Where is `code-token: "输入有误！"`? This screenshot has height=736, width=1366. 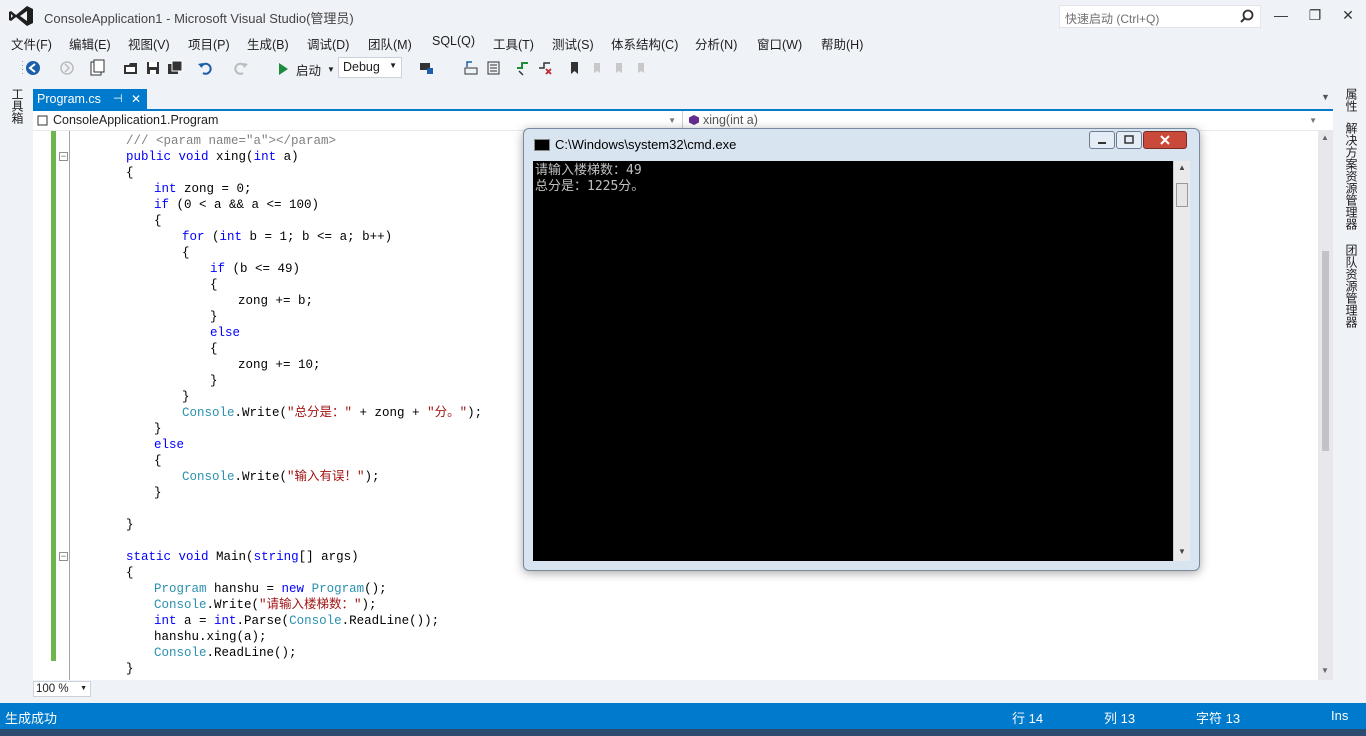
code-token: "输入有误！" is located at coordinates (326, 477).